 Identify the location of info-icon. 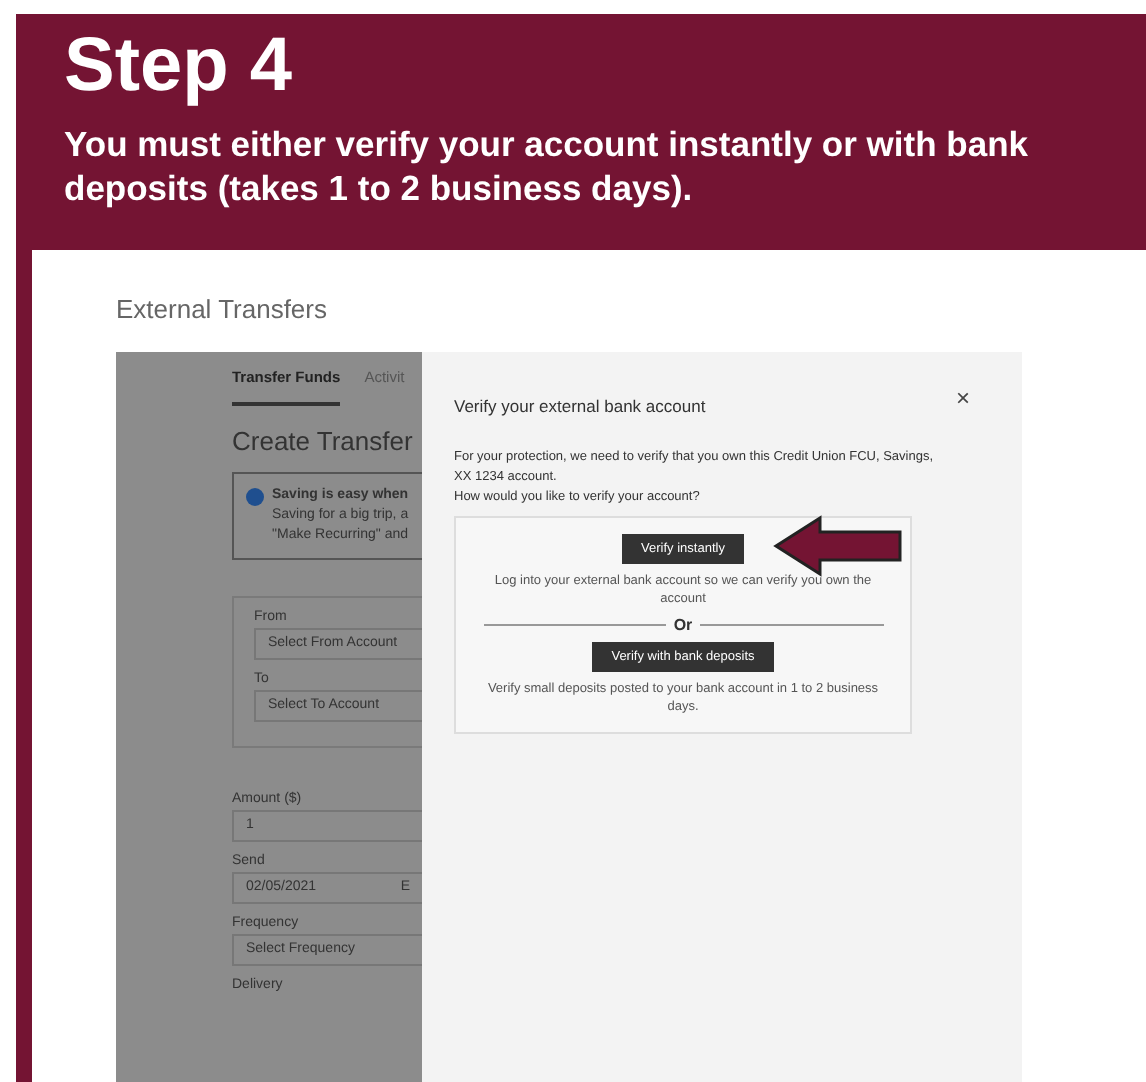
(255, 497).